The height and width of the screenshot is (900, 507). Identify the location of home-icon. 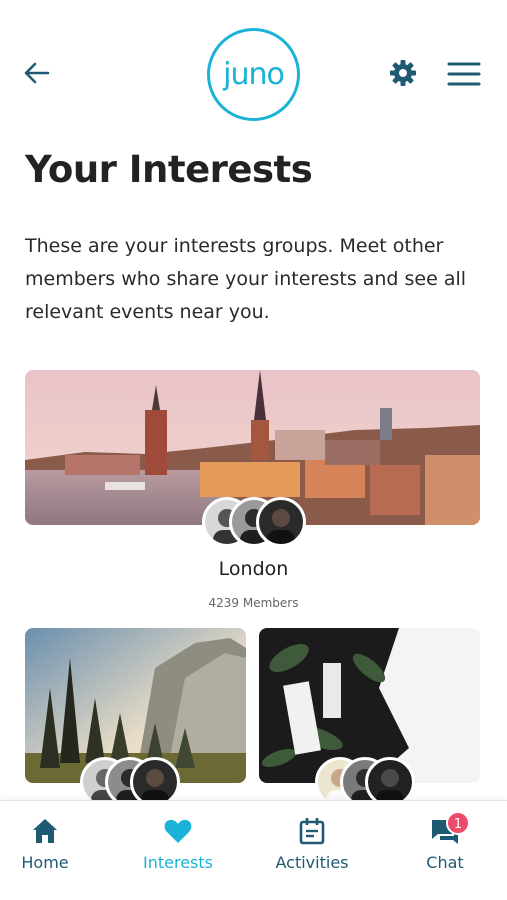
(45, 831).